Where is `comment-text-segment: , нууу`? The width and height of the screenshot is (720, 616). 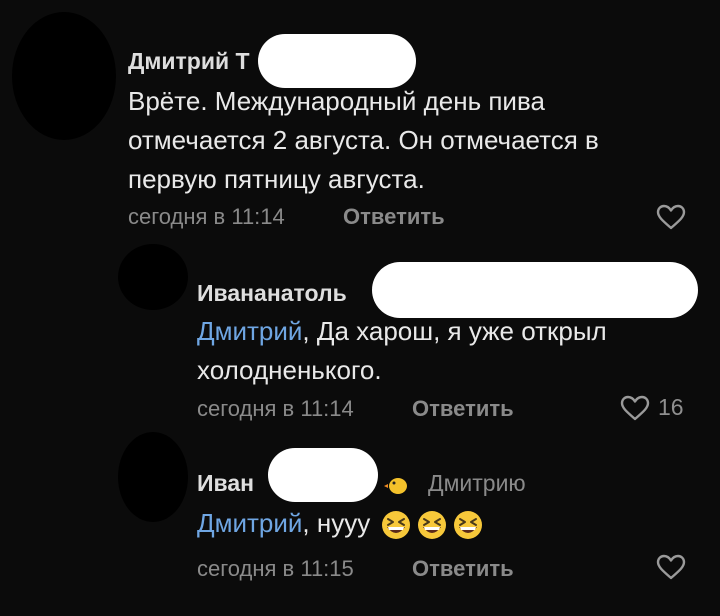
comment-text-segment: , нууу is located at coordinates (336, 523).